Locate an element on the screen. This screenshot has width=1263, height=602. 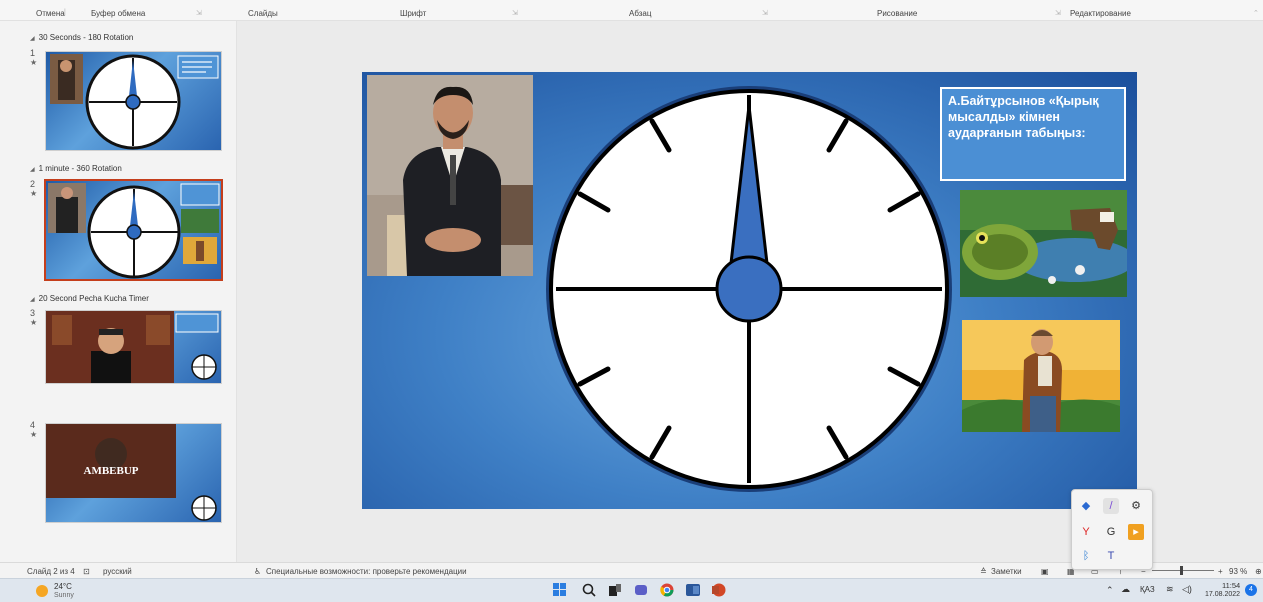
section-header: ◢ 30 Seconds - 180 Rotation is located at coordinates (81, 37).